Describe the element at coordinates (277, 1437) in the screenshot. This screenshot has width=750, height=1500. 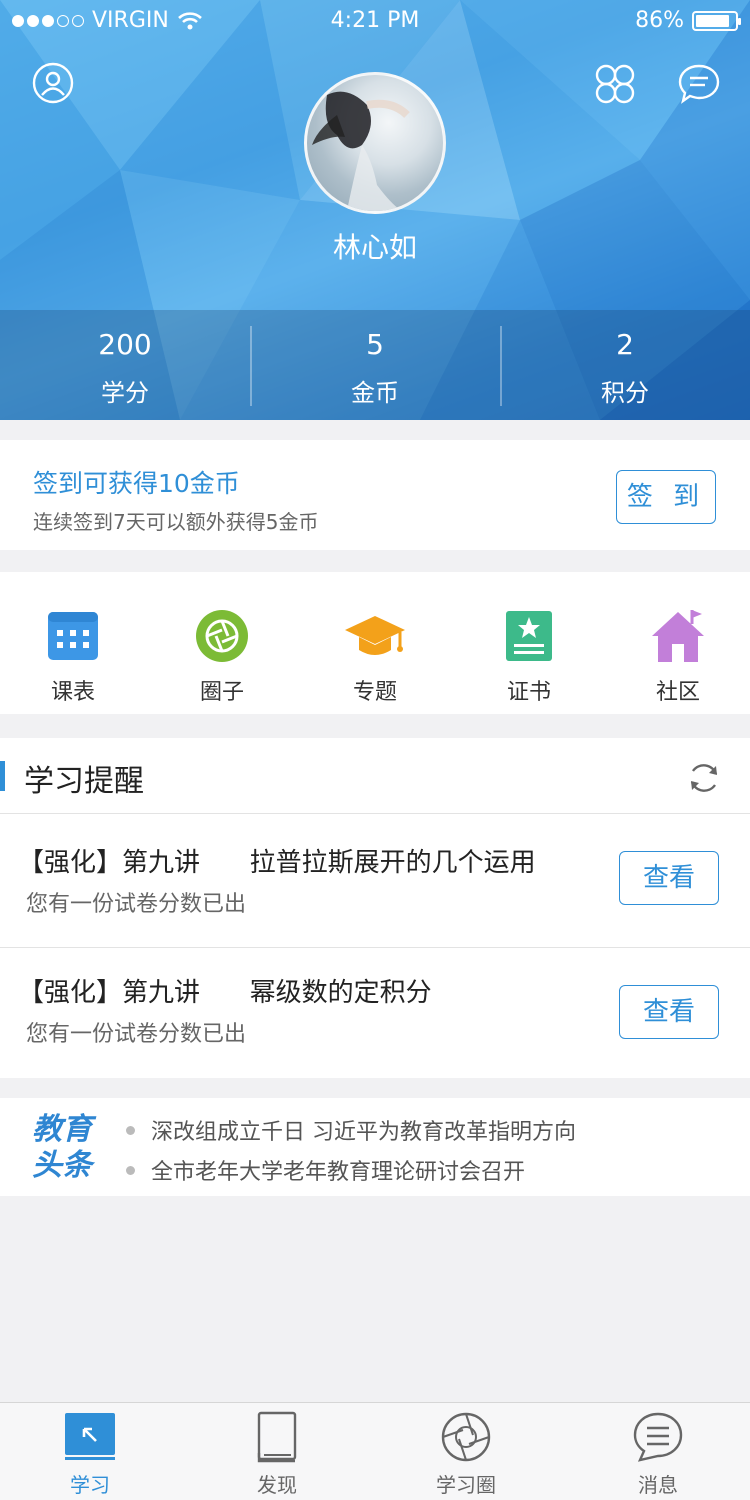
I see `book-icon` at that location.